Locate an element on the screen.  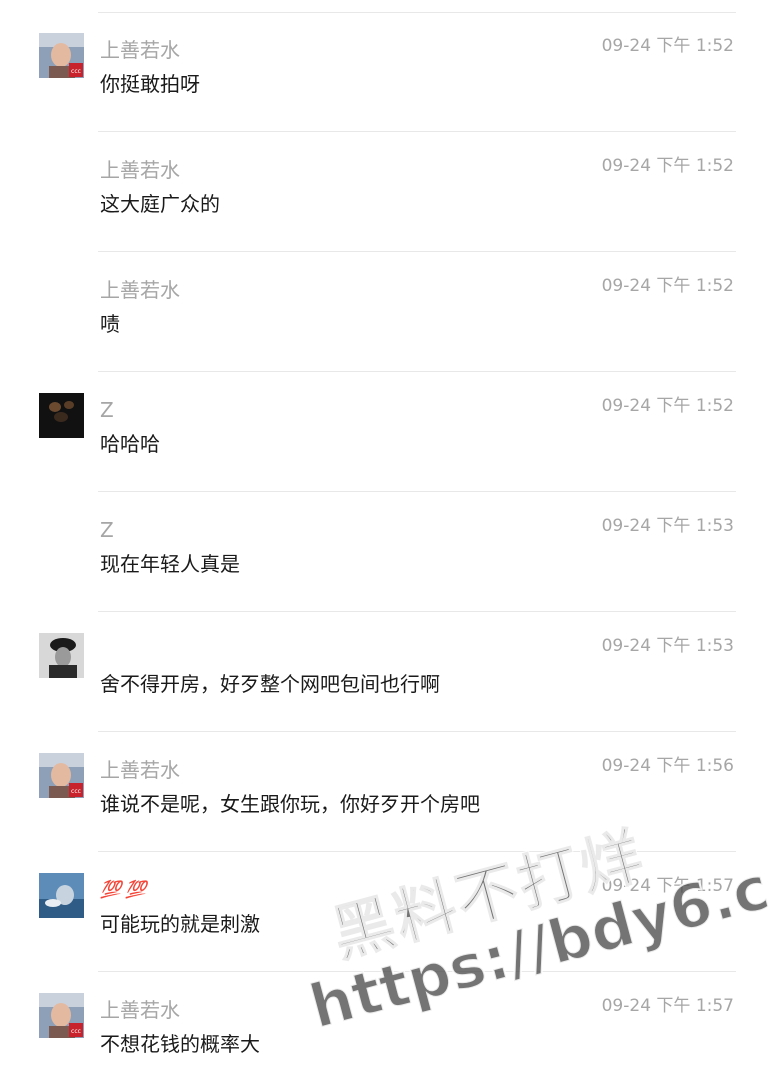
message-item: ccc 上善若水 09-24 下午 1:57 不想花钱的概率大 is located at coordinates (384, 1032).